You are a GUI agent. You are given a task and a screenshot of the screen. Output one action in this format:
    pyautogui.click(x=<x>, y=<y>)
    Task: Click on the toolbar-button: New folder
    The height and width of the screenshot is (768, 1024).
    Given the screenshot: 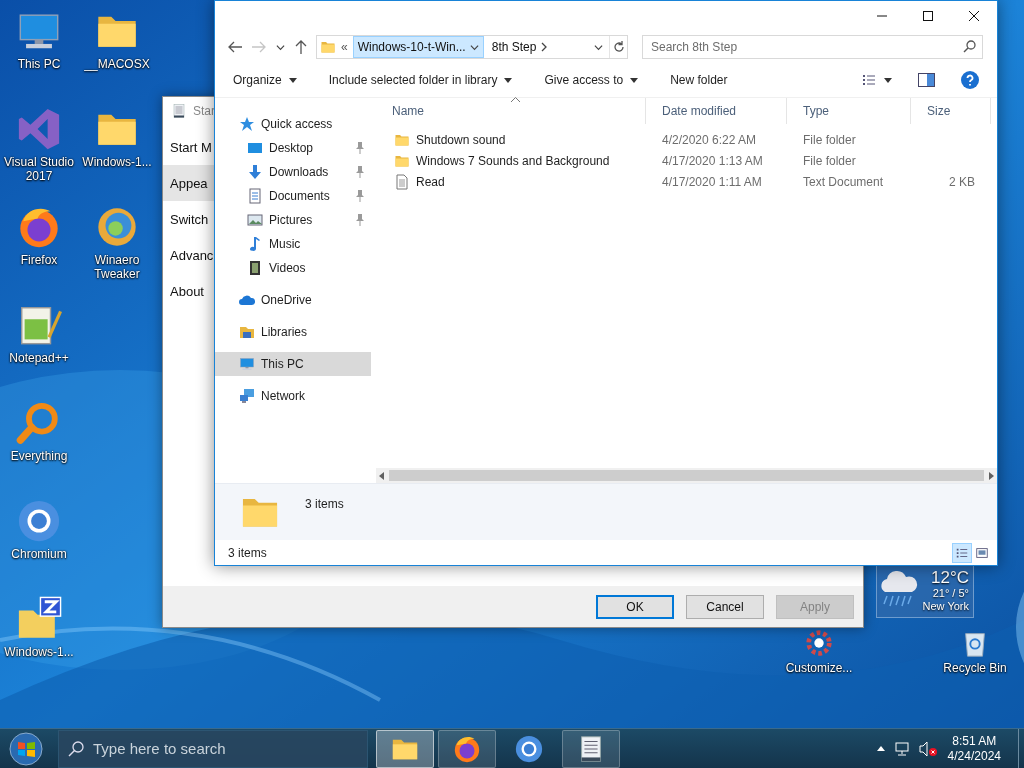 What is the action you would take?
    pyautogui.click(x=699, y=80)
    